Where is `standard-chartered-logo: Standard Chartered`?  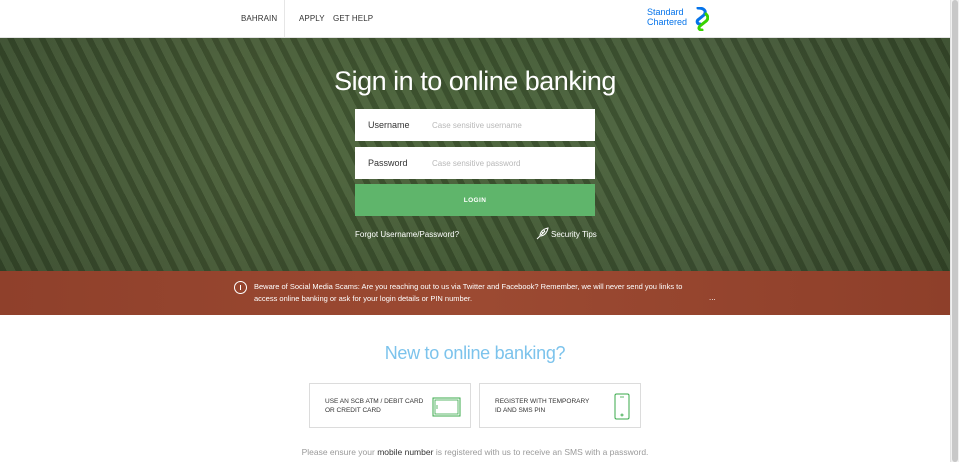
standard-chartered-logo: Standard Chartered is located at coordinates (678, 19).